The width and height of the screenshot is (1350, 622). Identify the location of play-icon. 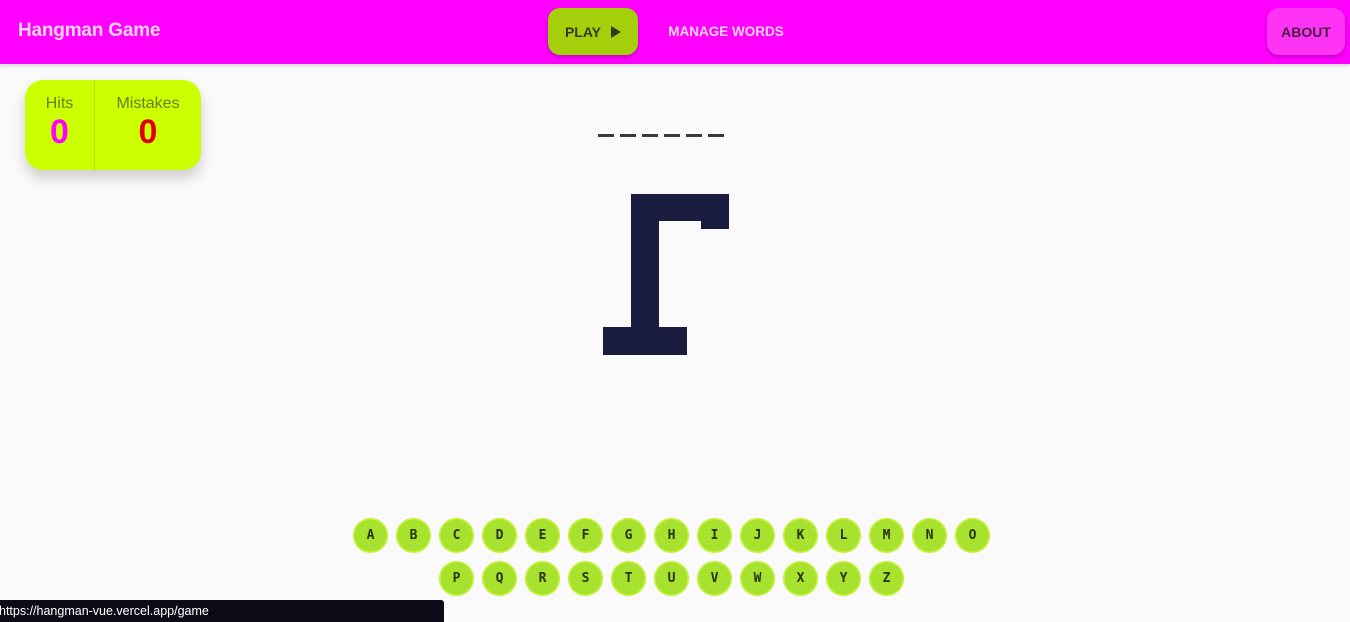
(616, 31).